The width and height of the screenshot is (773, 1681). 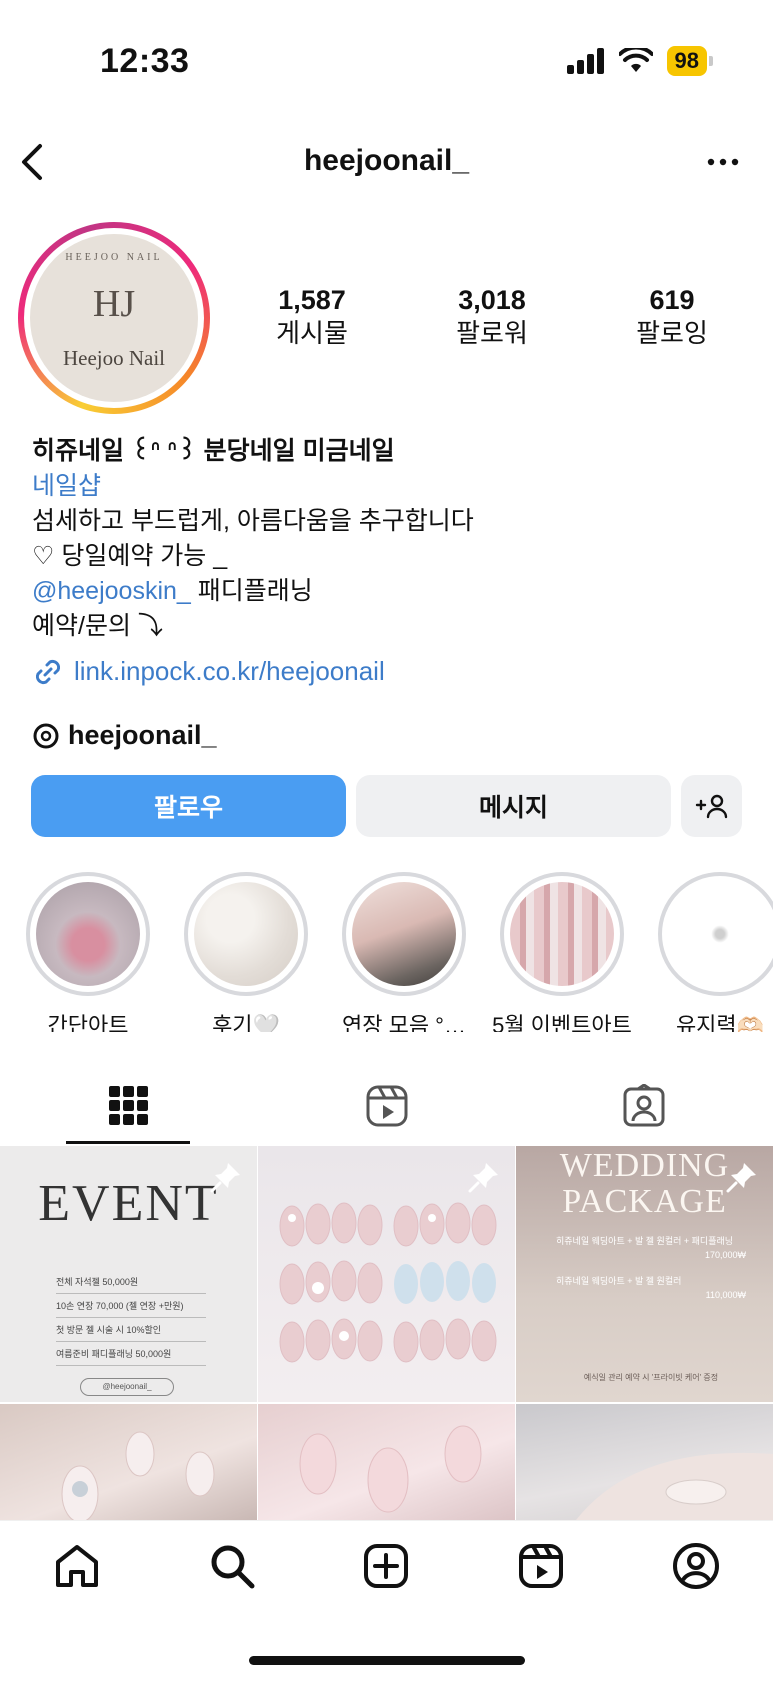 What do you see at coordinates (690, 61) in the screenshot?
I see `battery-indicator: 98` at bounding box center [690, 61].